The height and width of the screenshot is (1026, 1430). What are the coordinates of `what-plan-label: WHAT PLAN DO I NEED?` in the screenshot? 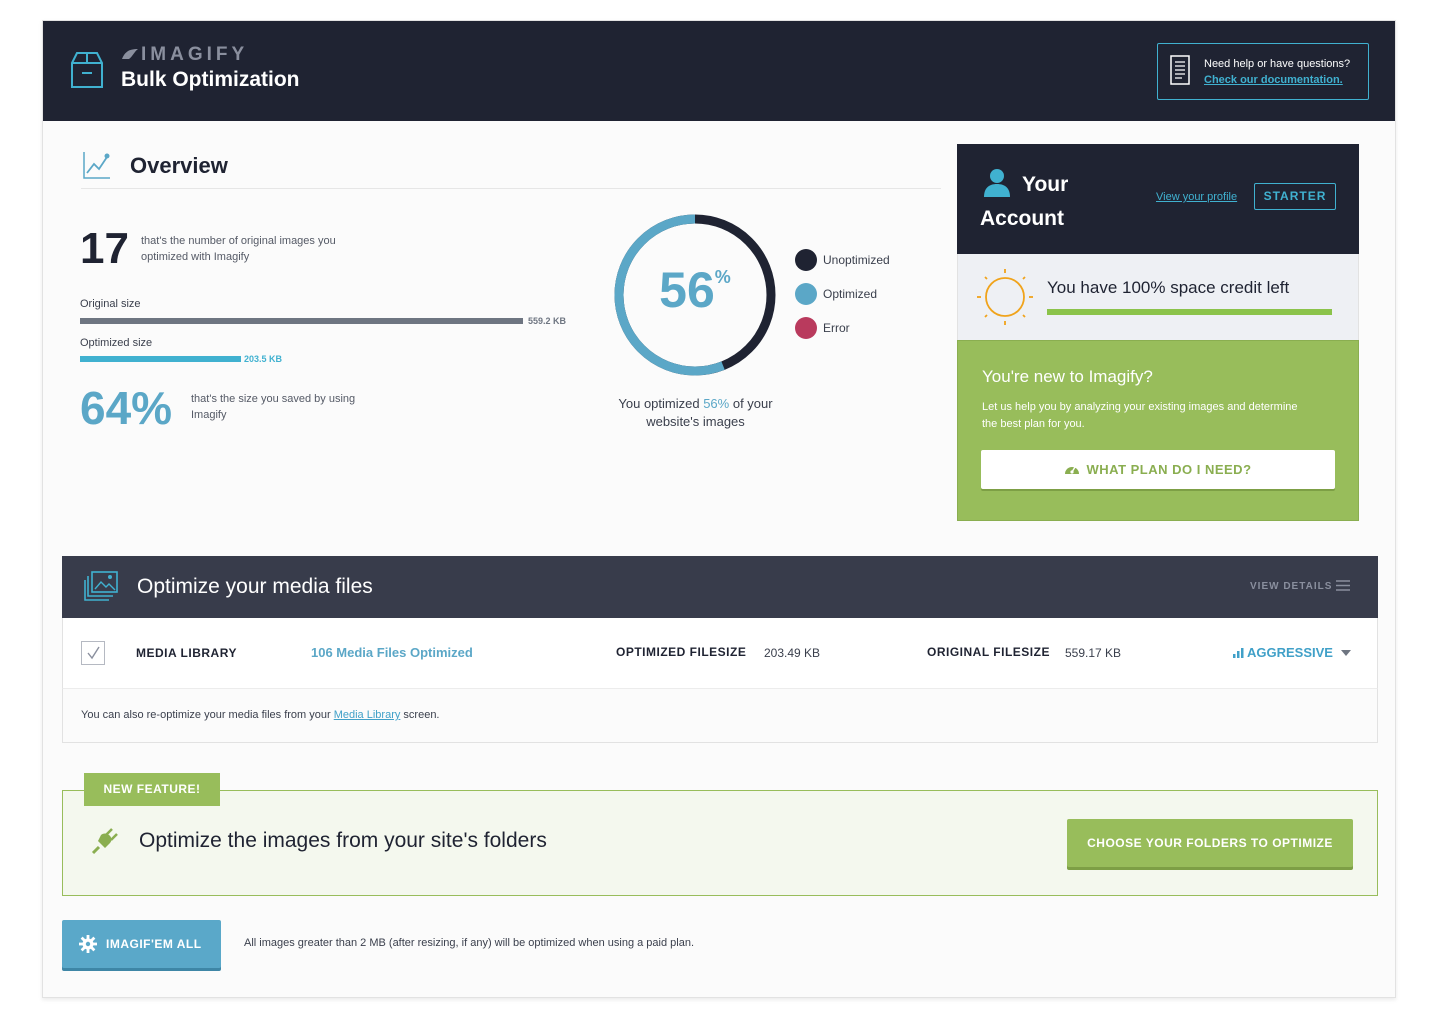 It's located at (1169, 469).